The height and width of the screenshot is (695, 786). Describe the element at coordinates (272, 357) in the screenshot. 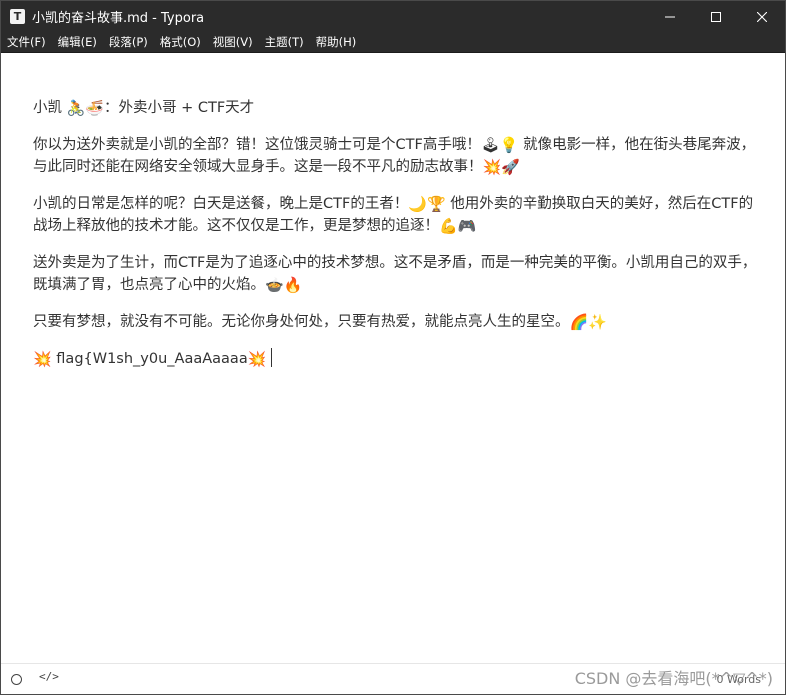

I see `text-cursor` at that location.